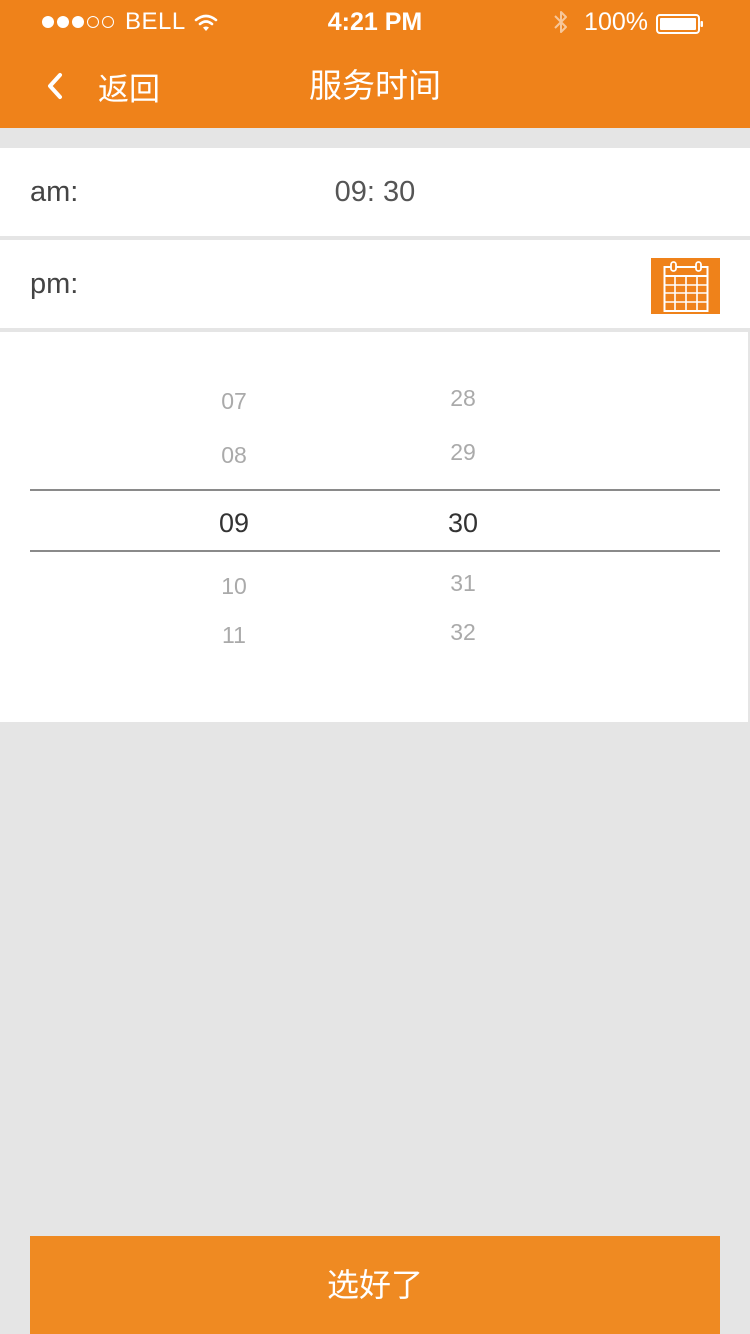 The width and height of the screenshot is (750, 1334). Describe the element at coordinates (54, 284) in the screenshot. I see `pm-label: pm:` at that location.